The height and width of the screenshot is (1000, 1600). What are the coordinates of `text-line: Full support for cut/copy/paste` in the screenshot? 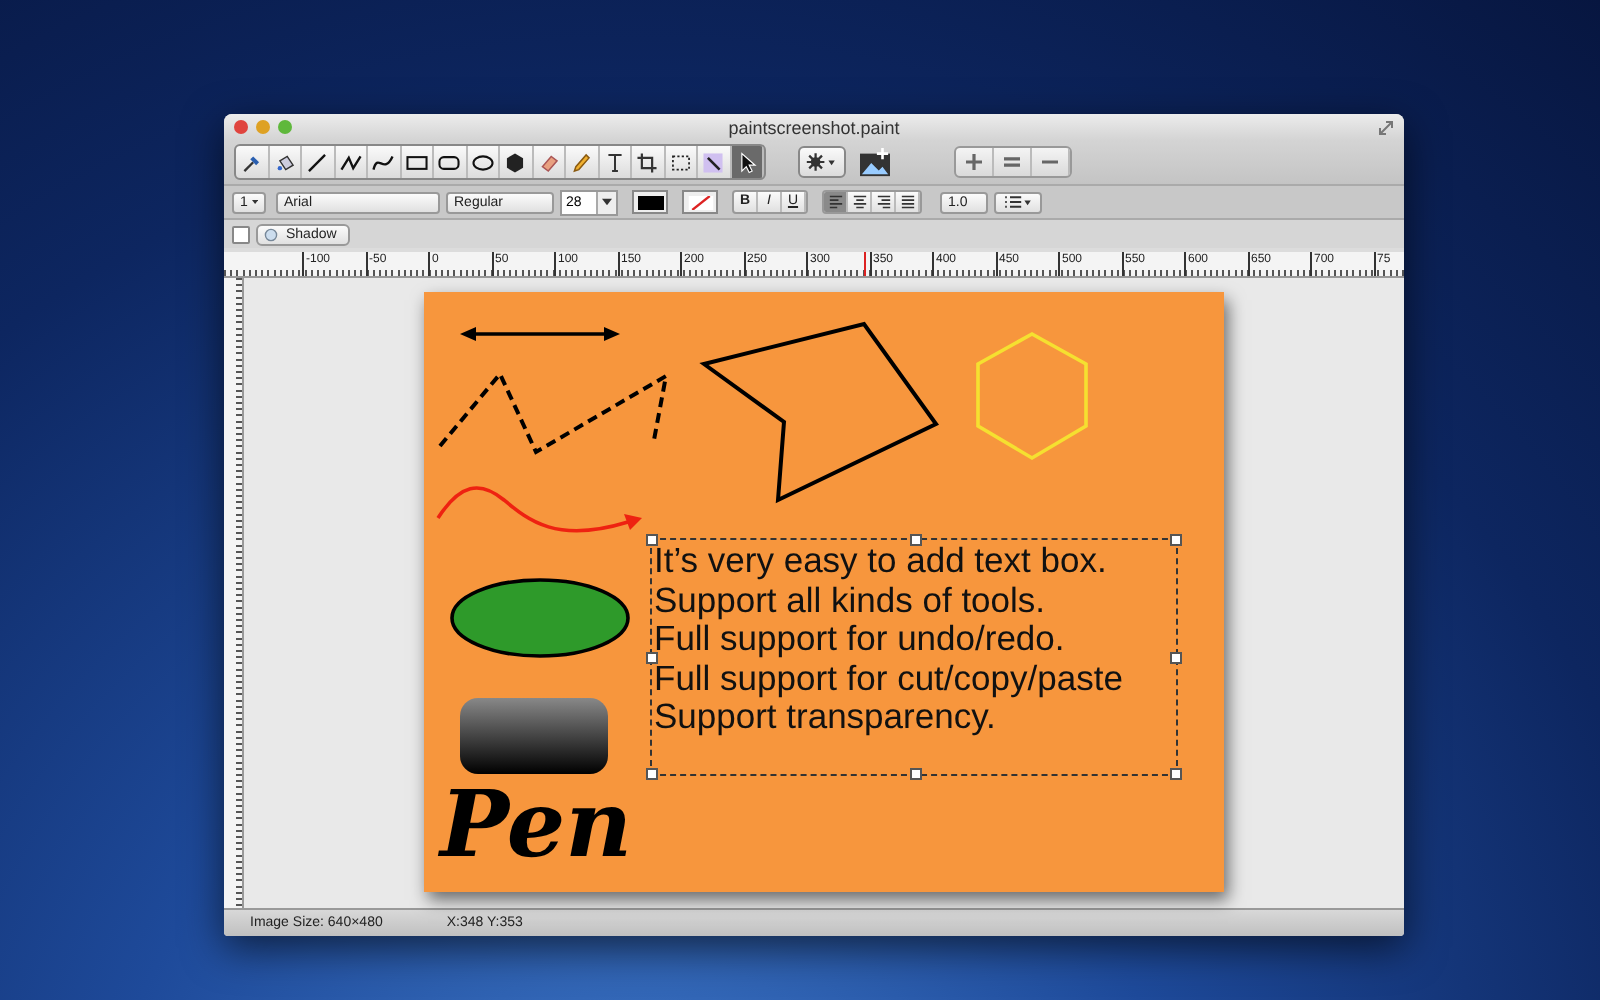 It's located at (889, 678).